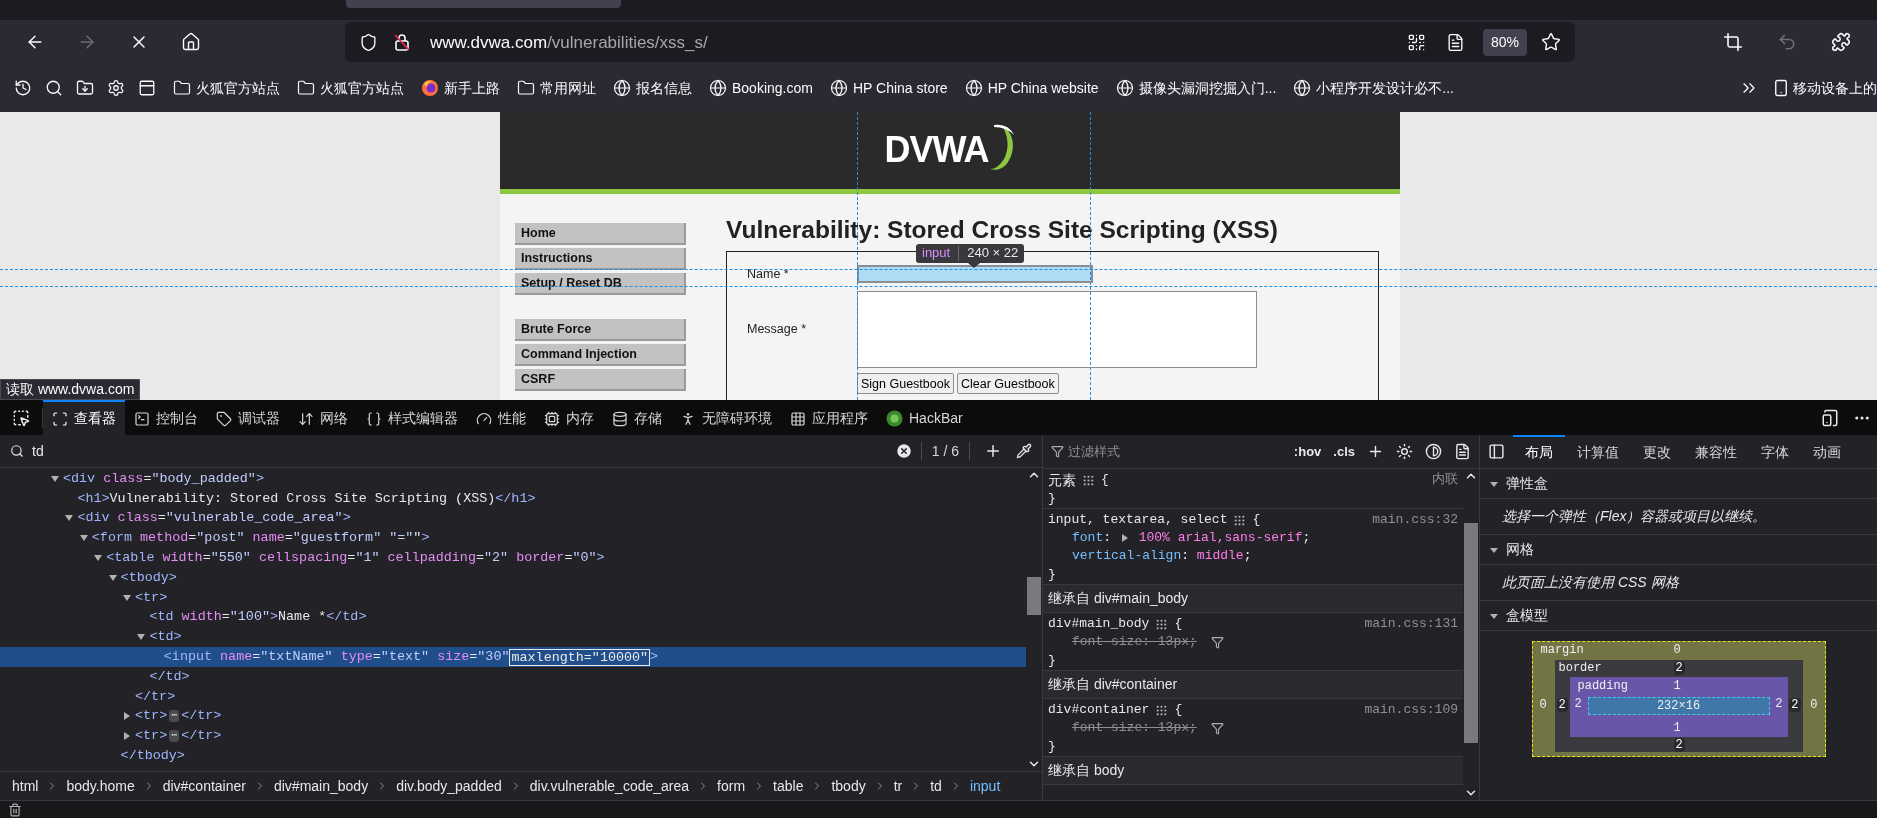 The height and width of the screenshot is (818, 1877). Describe the element at coordinates (85, 88) in the screenshot. I see `folder-icon` at that location.